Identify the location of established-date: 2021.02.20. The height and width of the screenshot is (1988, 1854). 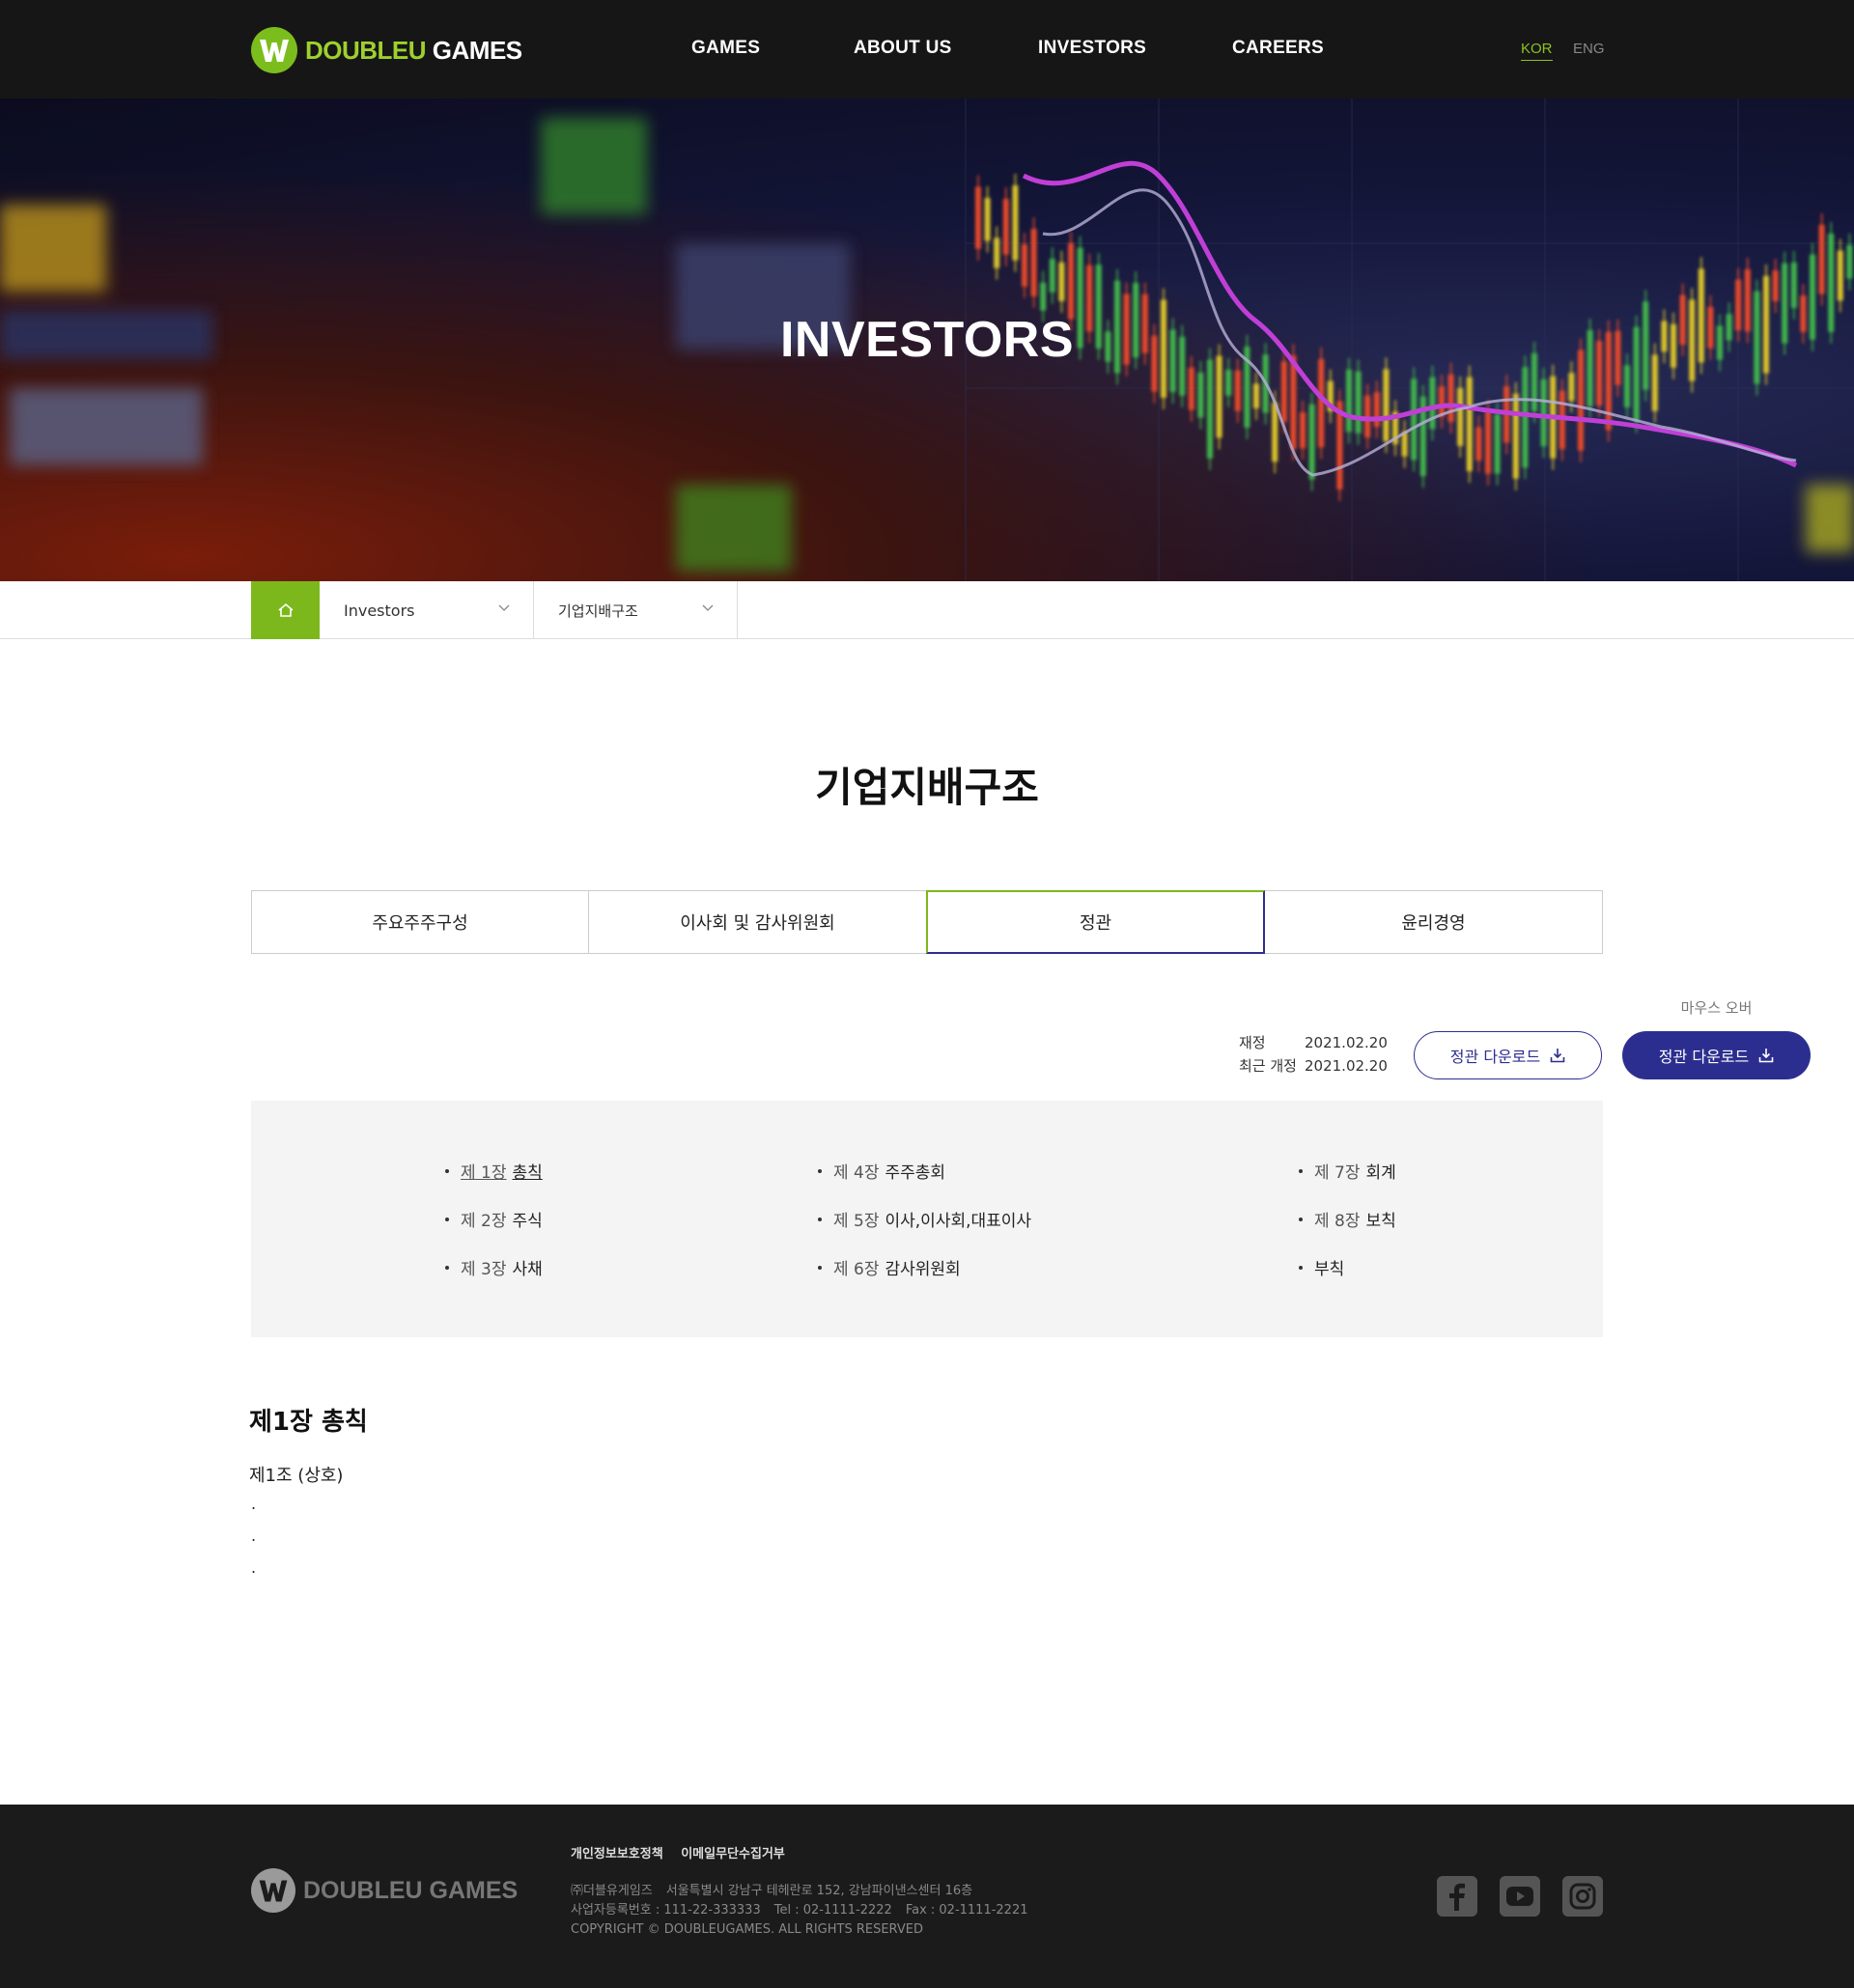
(1346, 1042).